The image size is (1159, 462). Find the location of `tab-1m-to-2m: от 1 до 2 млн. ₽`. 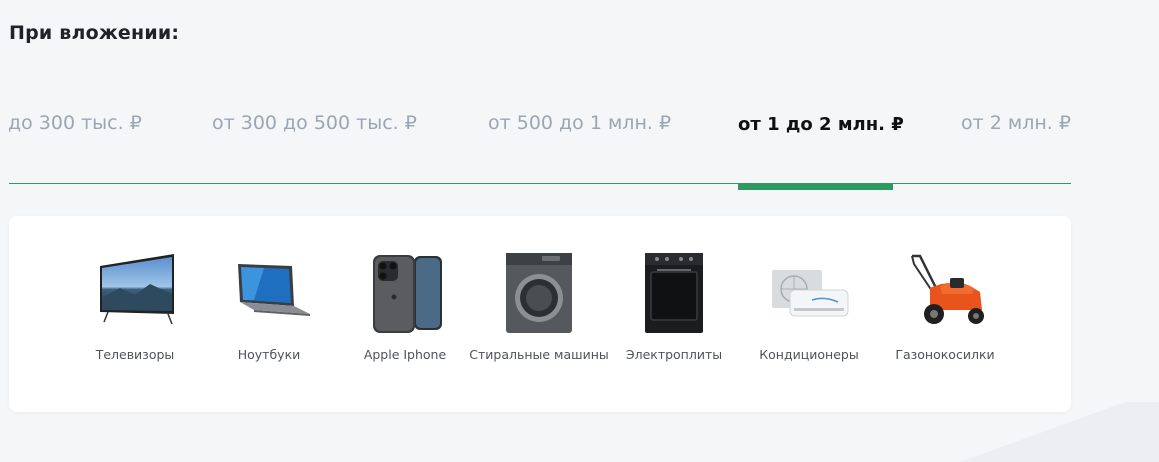

tab-1m-to-2m: от 1 до 2 млн. ₽ is located at coordinates (821, 124).